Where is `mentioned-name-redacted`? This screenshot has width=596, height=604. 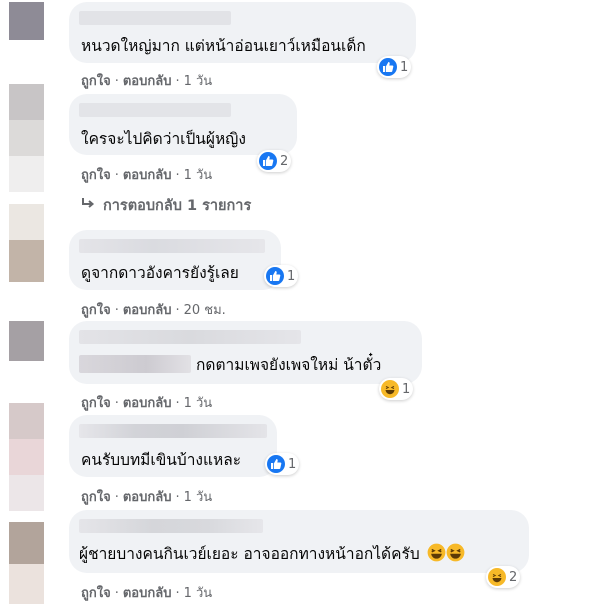 mentioned-name-redacted is located at coordinates (135, 364).